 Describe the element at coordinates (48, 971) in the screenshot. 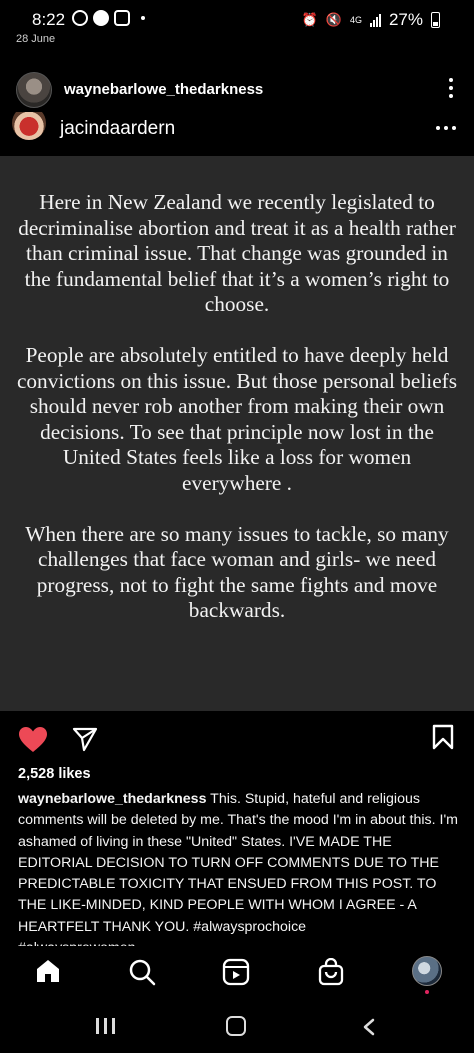

I see `home-icon` at that location.